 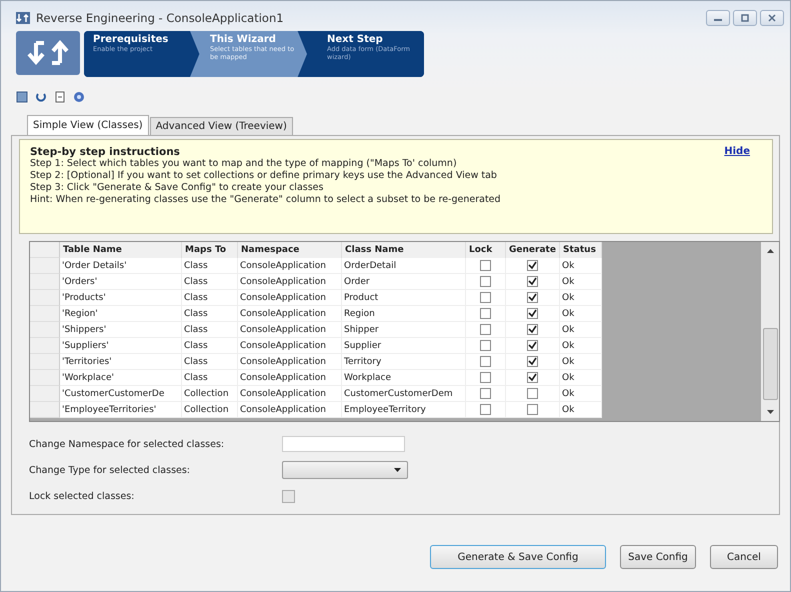 What do you see at coordinates (265, 200) in the screenshot?
I see `instruction-line: Hint: When re-generating classes use the "Generate" column to select a subset to be re-generated` at bounding box center [265, 200].